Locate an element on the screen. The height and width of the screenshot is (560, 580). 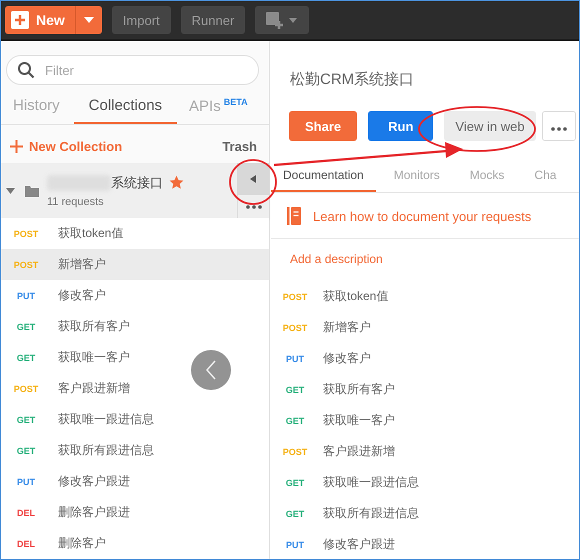
request-item: PUT 修改客户 is located at coordinates (135, 295).